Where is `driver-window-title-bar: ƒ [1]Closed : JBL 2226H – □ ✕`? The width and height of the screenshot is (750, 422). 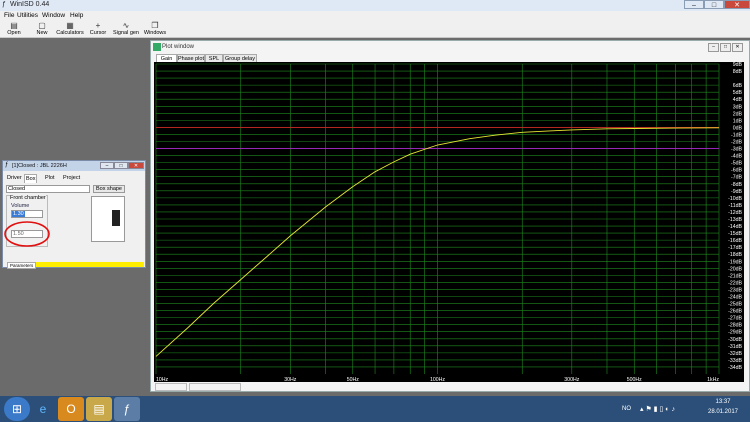
driver-window-title-bar: ƒ [1]Closed : JBL 2226H – □ ✕ is located at coordinates (74, 166).